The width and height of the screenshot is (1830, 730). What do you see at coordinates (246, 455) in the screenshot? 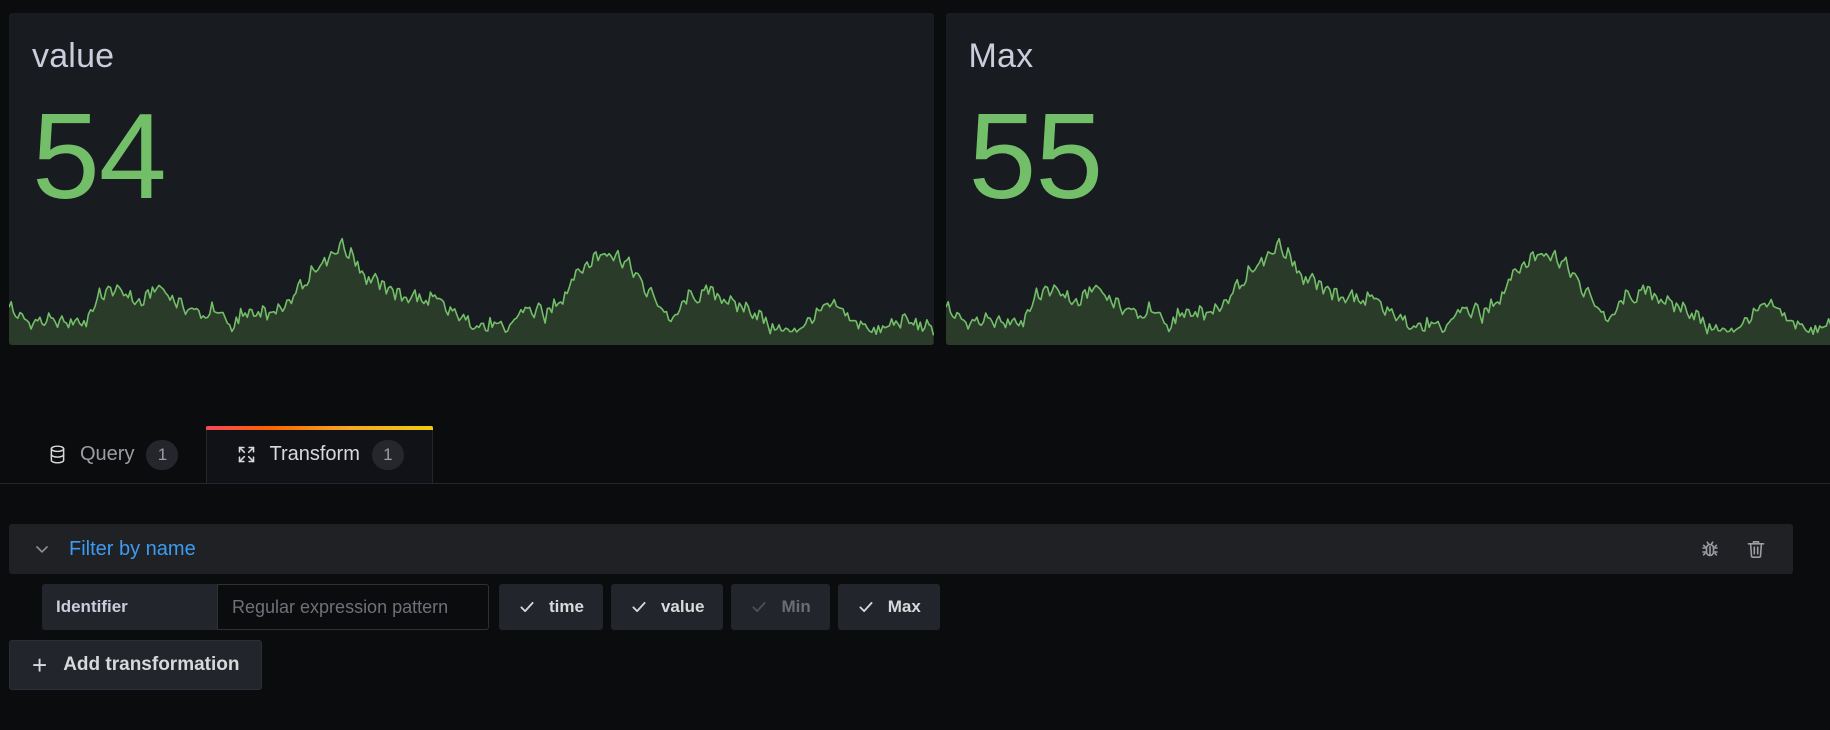
I see `transform-icon` at bounding box center [246, 455].